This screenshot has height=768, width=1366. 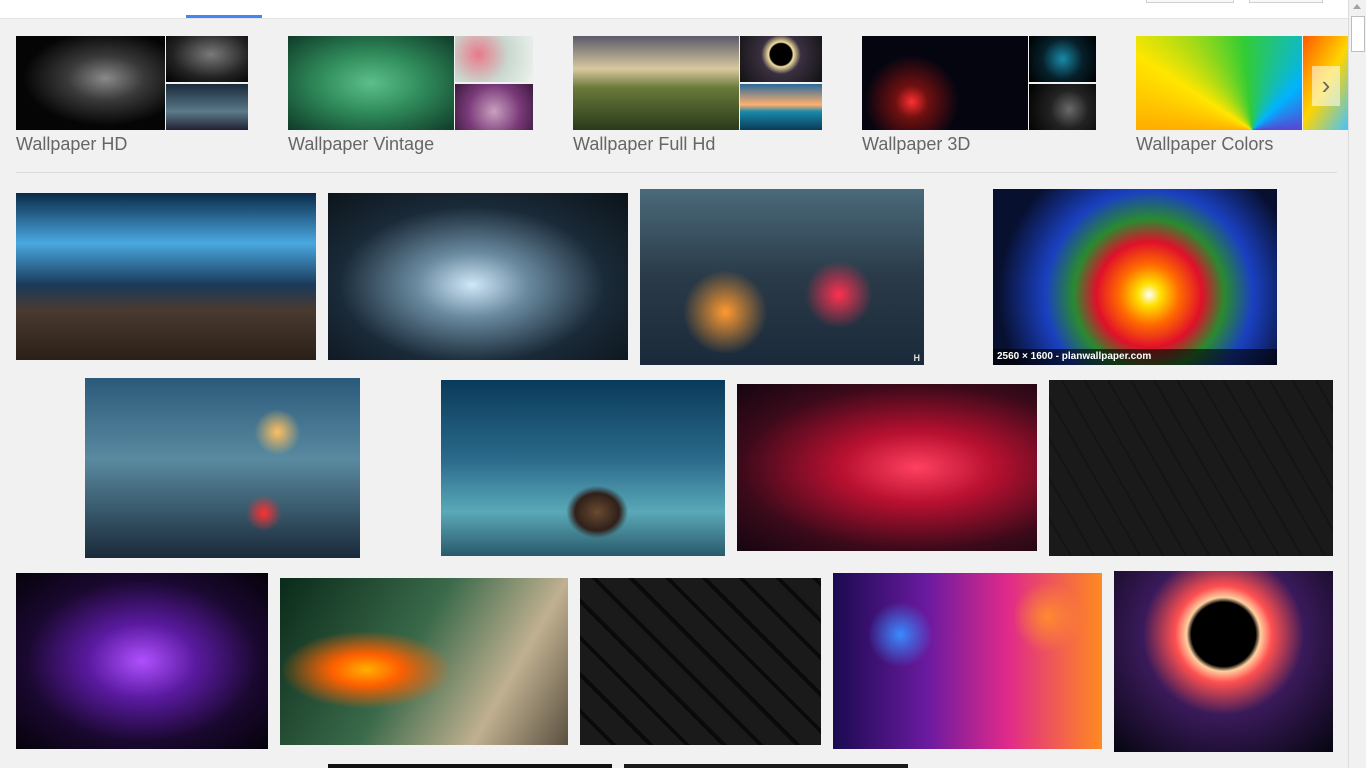 What do you see at coordinates (917, 358) in the screenshot?
I see `watermark: H` at bounding box center [917, 358].